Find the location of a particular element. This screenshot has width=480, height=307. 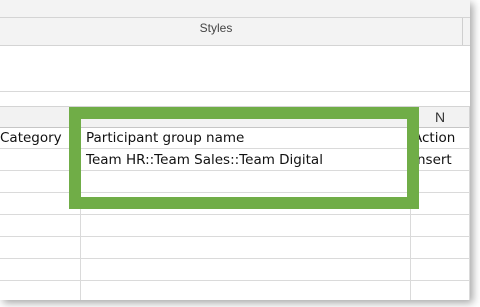

cell-participant-group-value: Team HR::Team Sales::Team Digital is located at coordinates (246, 160).